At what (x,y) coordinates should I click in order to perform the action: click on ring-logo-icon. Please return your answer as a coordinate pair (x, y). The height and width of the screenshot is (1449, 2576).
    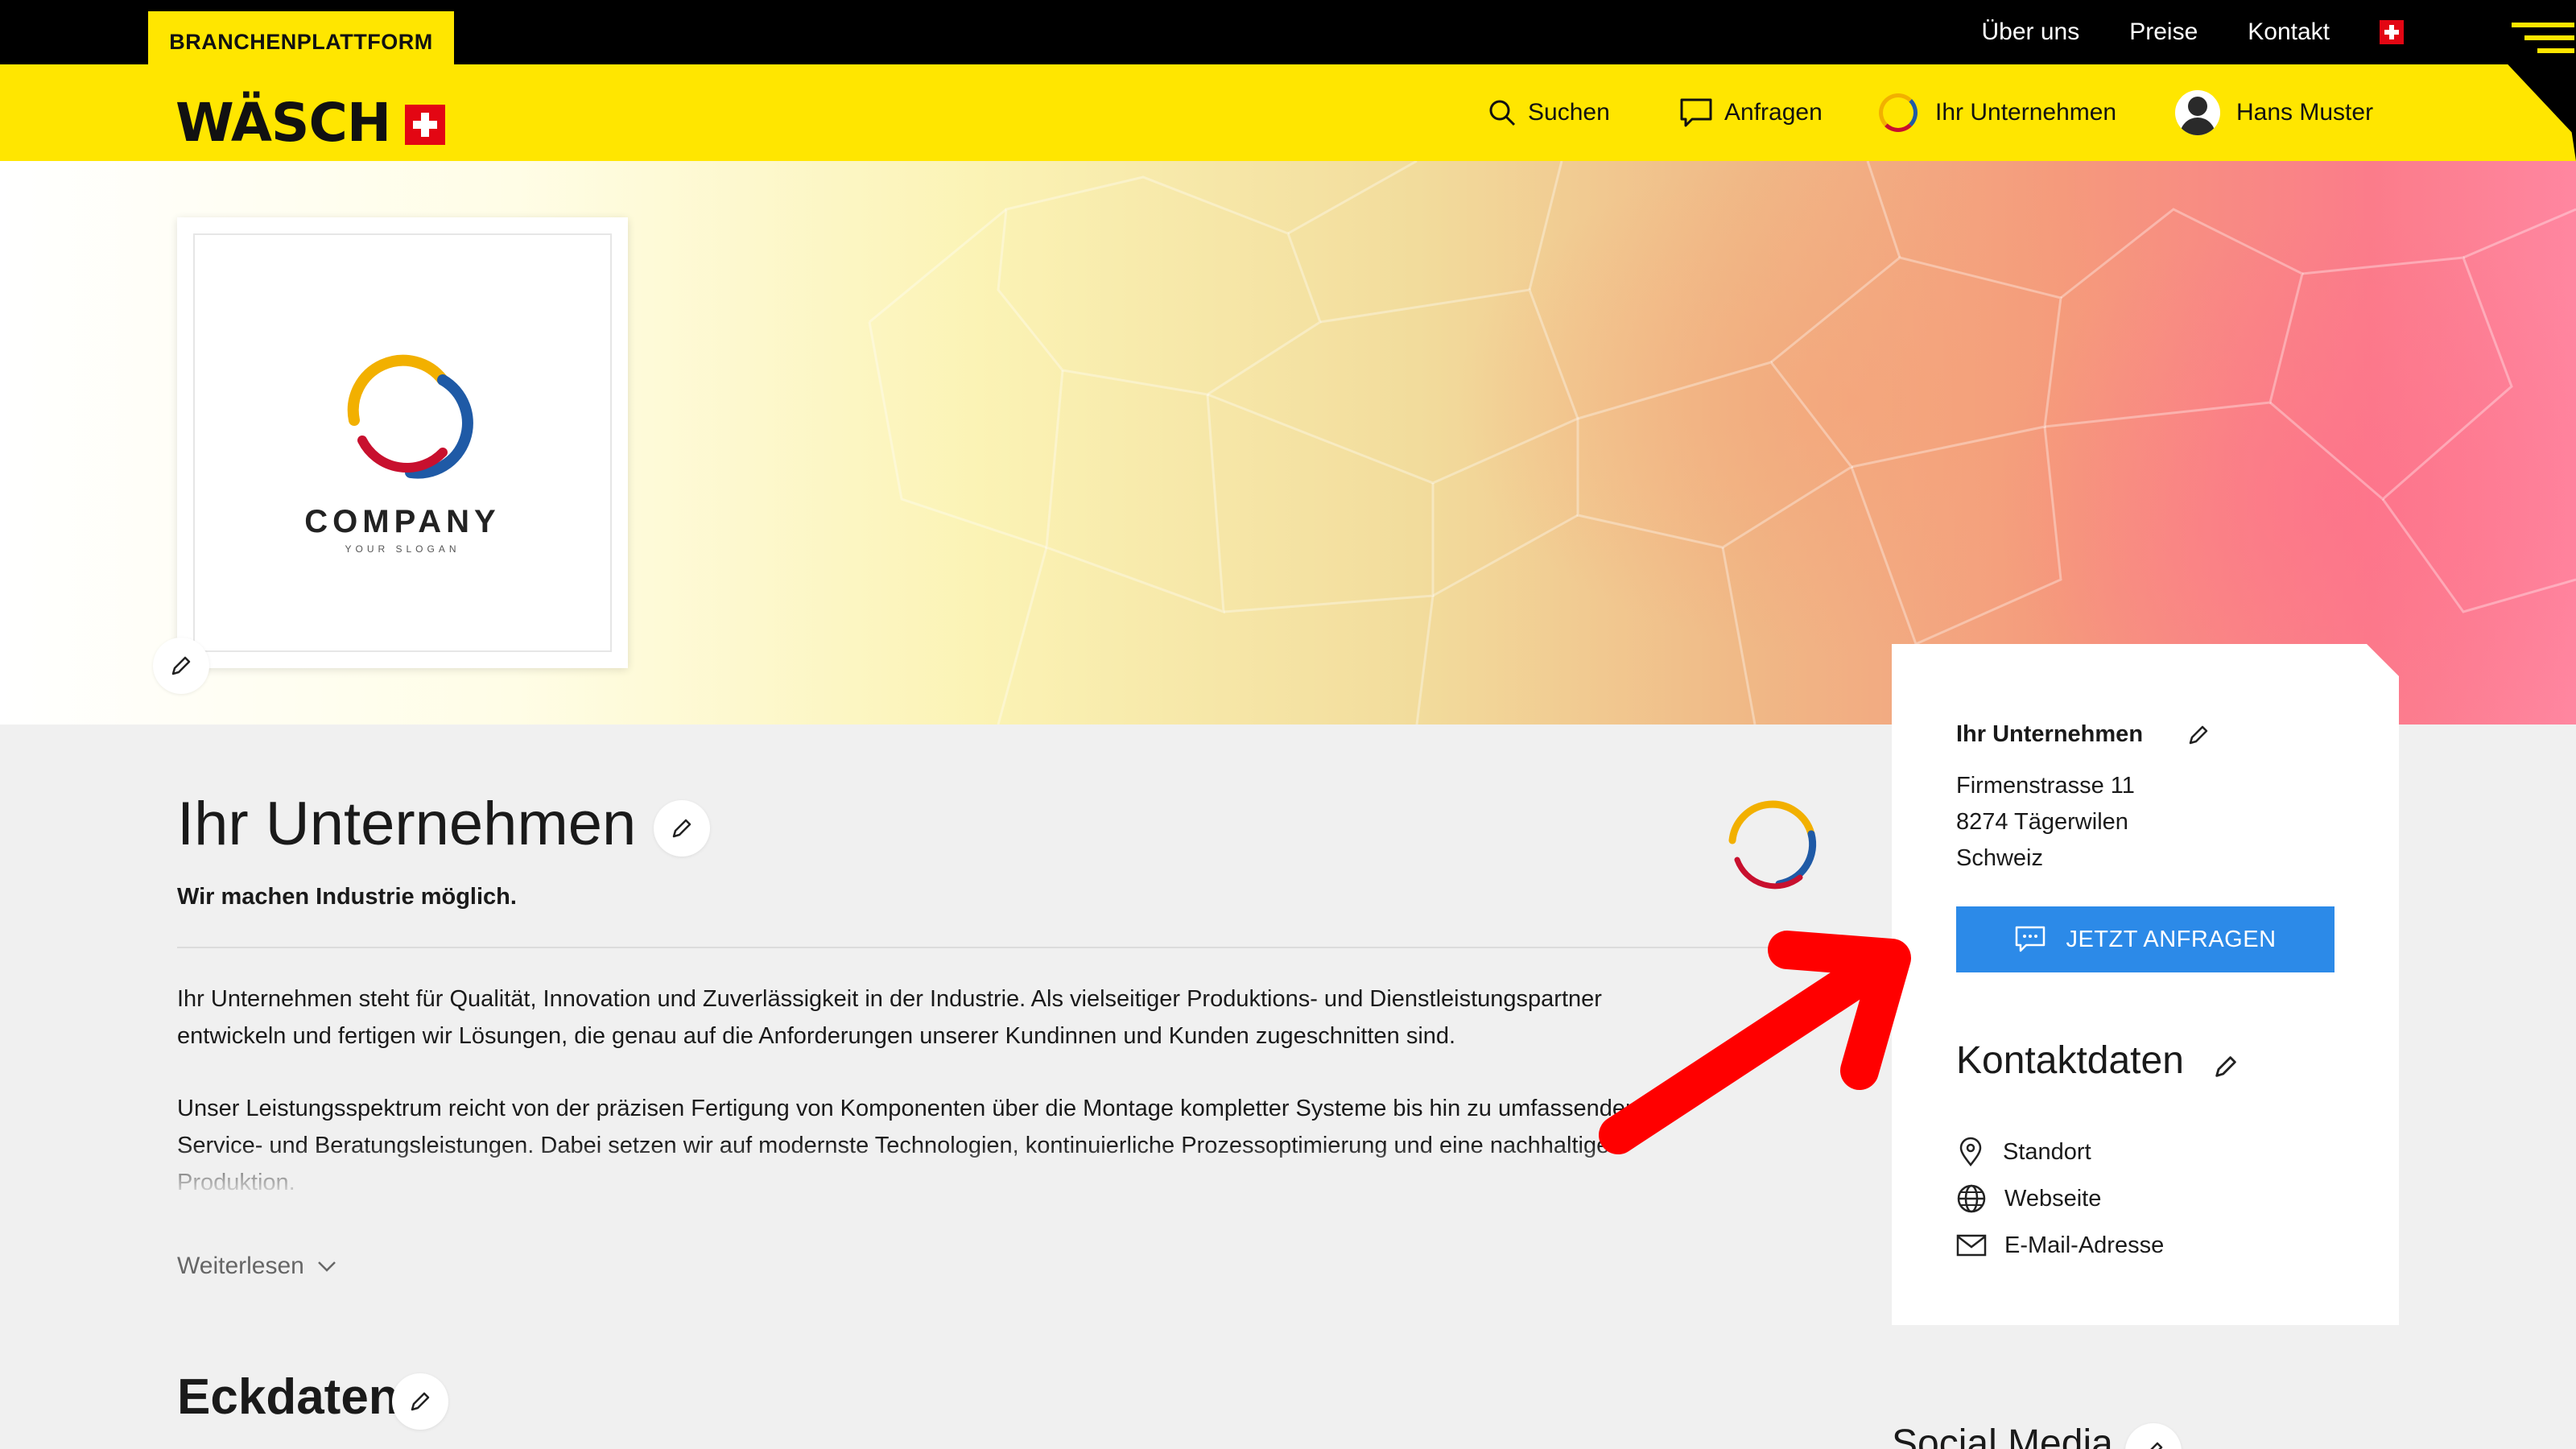
    Looking at the image, I should click on (410, 416).